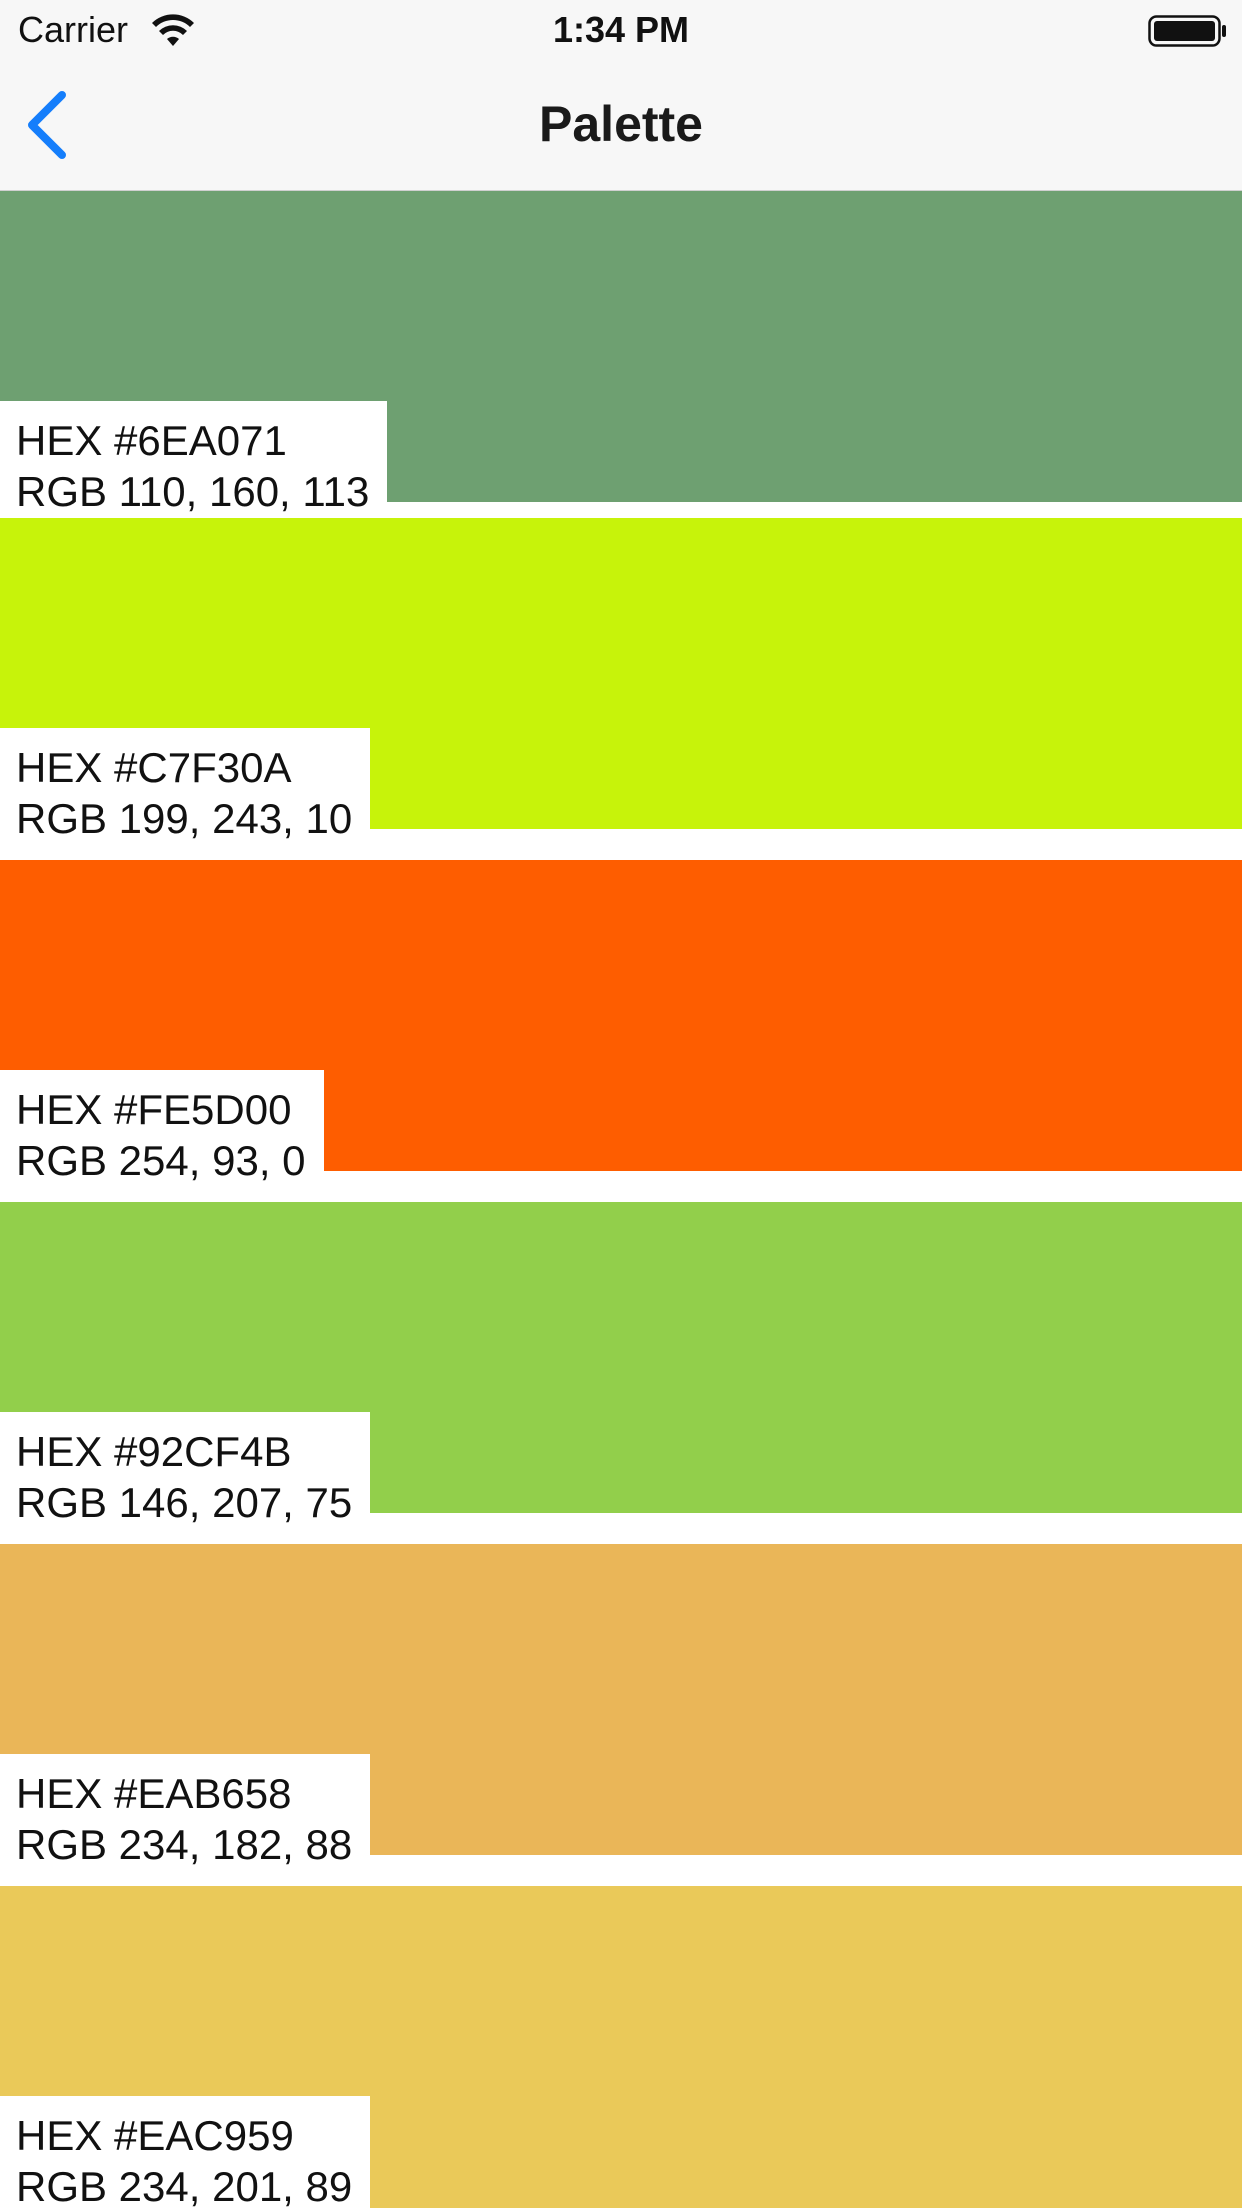  I want to click on rgb-label: RGB 146, 207, 75, so click(184, 1502).